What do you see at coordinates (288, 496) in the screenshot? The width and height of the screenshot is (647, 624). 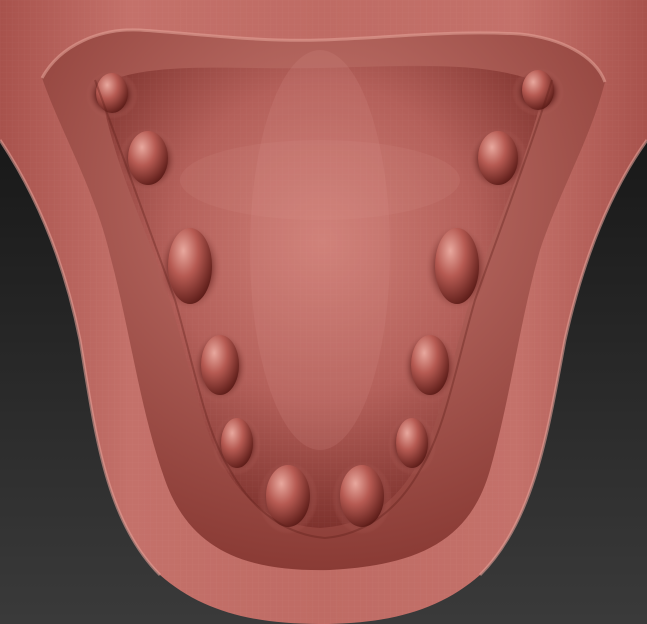 I see `bump-l6` at bounding box center [288, 496].